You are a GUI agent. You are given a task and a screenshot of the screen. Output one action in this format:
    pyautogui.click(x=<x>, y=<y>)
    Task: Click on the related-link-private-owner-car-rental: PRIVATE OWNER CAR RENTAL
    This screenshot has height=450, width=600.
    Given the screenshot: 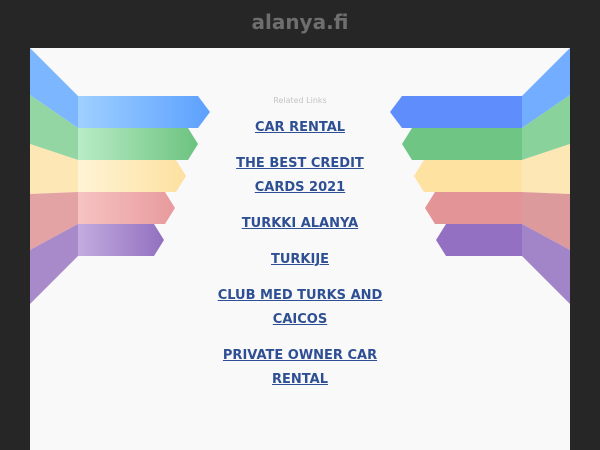 What is the action you would take?
    pyautogui.click(x=300, y=368)
    